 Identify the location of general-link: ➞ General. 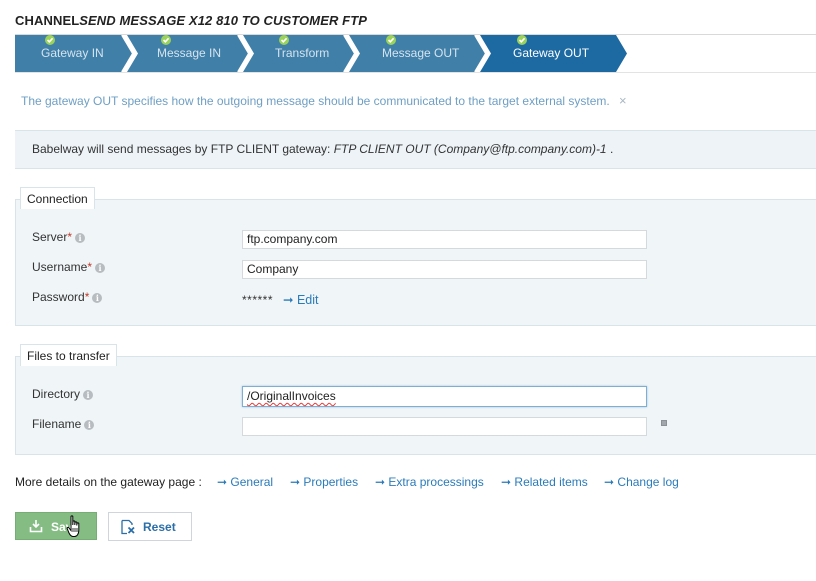
(245, 482).